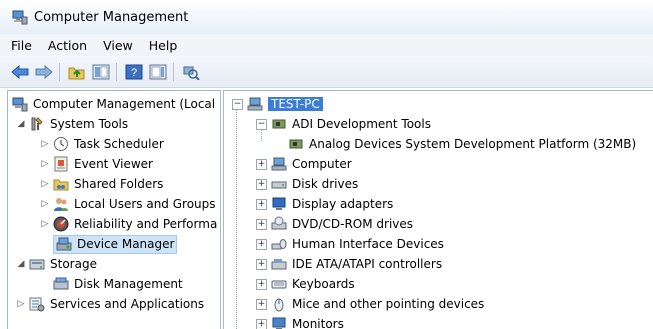  Describe the element at coordinates (145, 224) in the screenshot. I see `tree-label: Reliability and Performa` at that location.